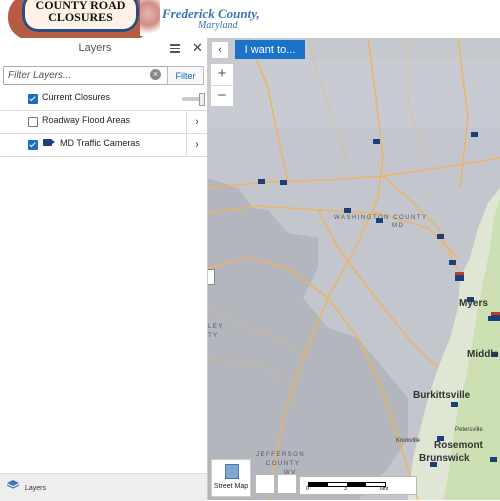 The image size is (500, 501). Describe the element at coordinates (33, 122) in the screenshot. I see `roadway-flood-areas-checkbox` at that location.